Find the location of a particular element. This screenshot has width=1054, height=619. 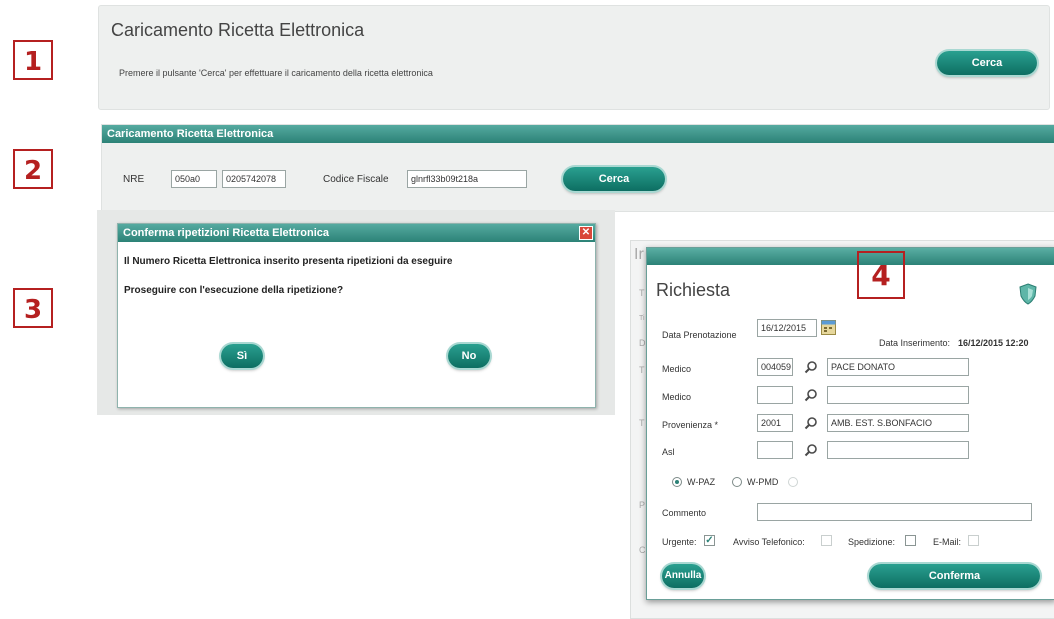

conferma-button: Conferma is located at coordinates (954, 576).